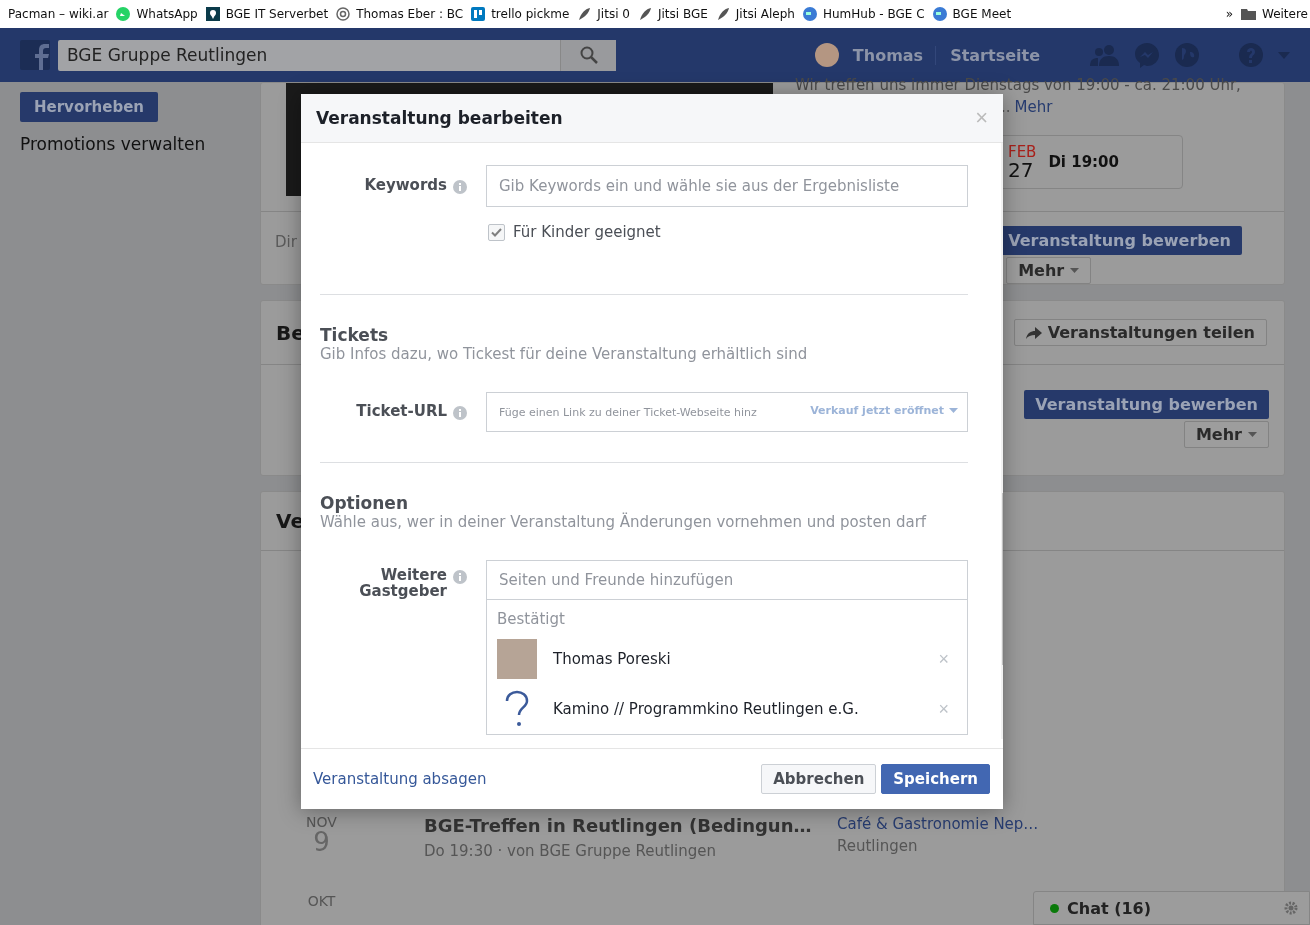 This screenshot has height=925, width=1310. What do you see at coordinates (167, 55) in the screenshot?
I see `search-text: BGE Gruppe Reutlingen` at bounding box center [167, 55].